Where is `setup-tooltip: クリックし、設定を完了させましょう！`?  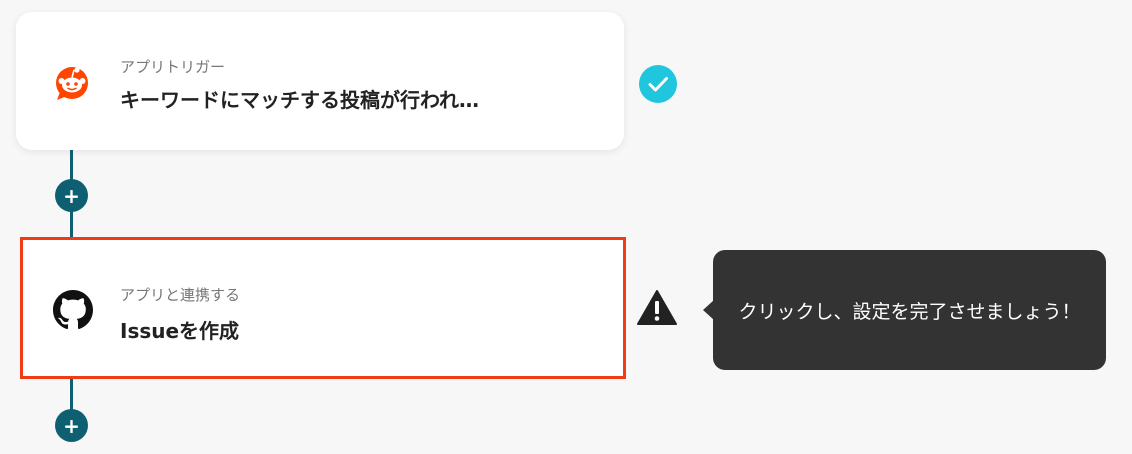
setup-tooltip: クリックし、設定を完了させましょう！ is located at coordinates (909, 310).